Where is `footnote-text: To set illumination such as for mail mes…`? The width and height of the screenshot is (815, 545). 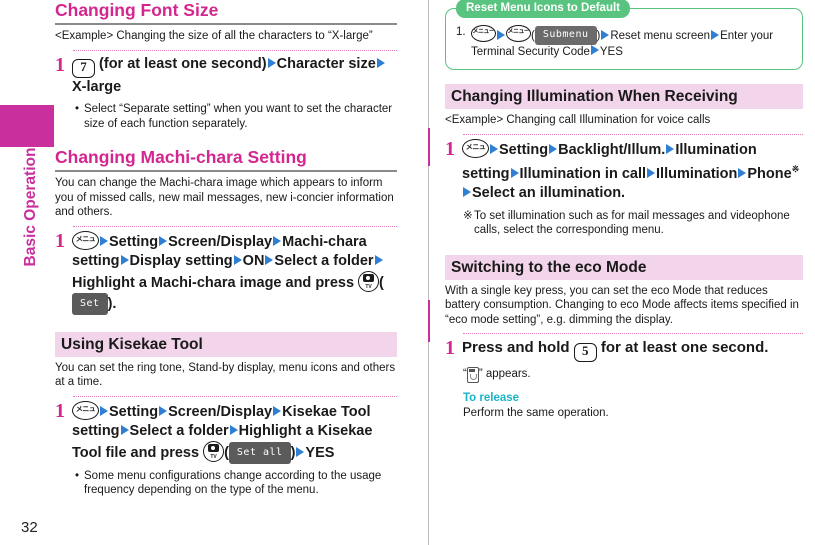 footnote-text: To set illumination such as for mail mes… is located at coordinates (632, 223).